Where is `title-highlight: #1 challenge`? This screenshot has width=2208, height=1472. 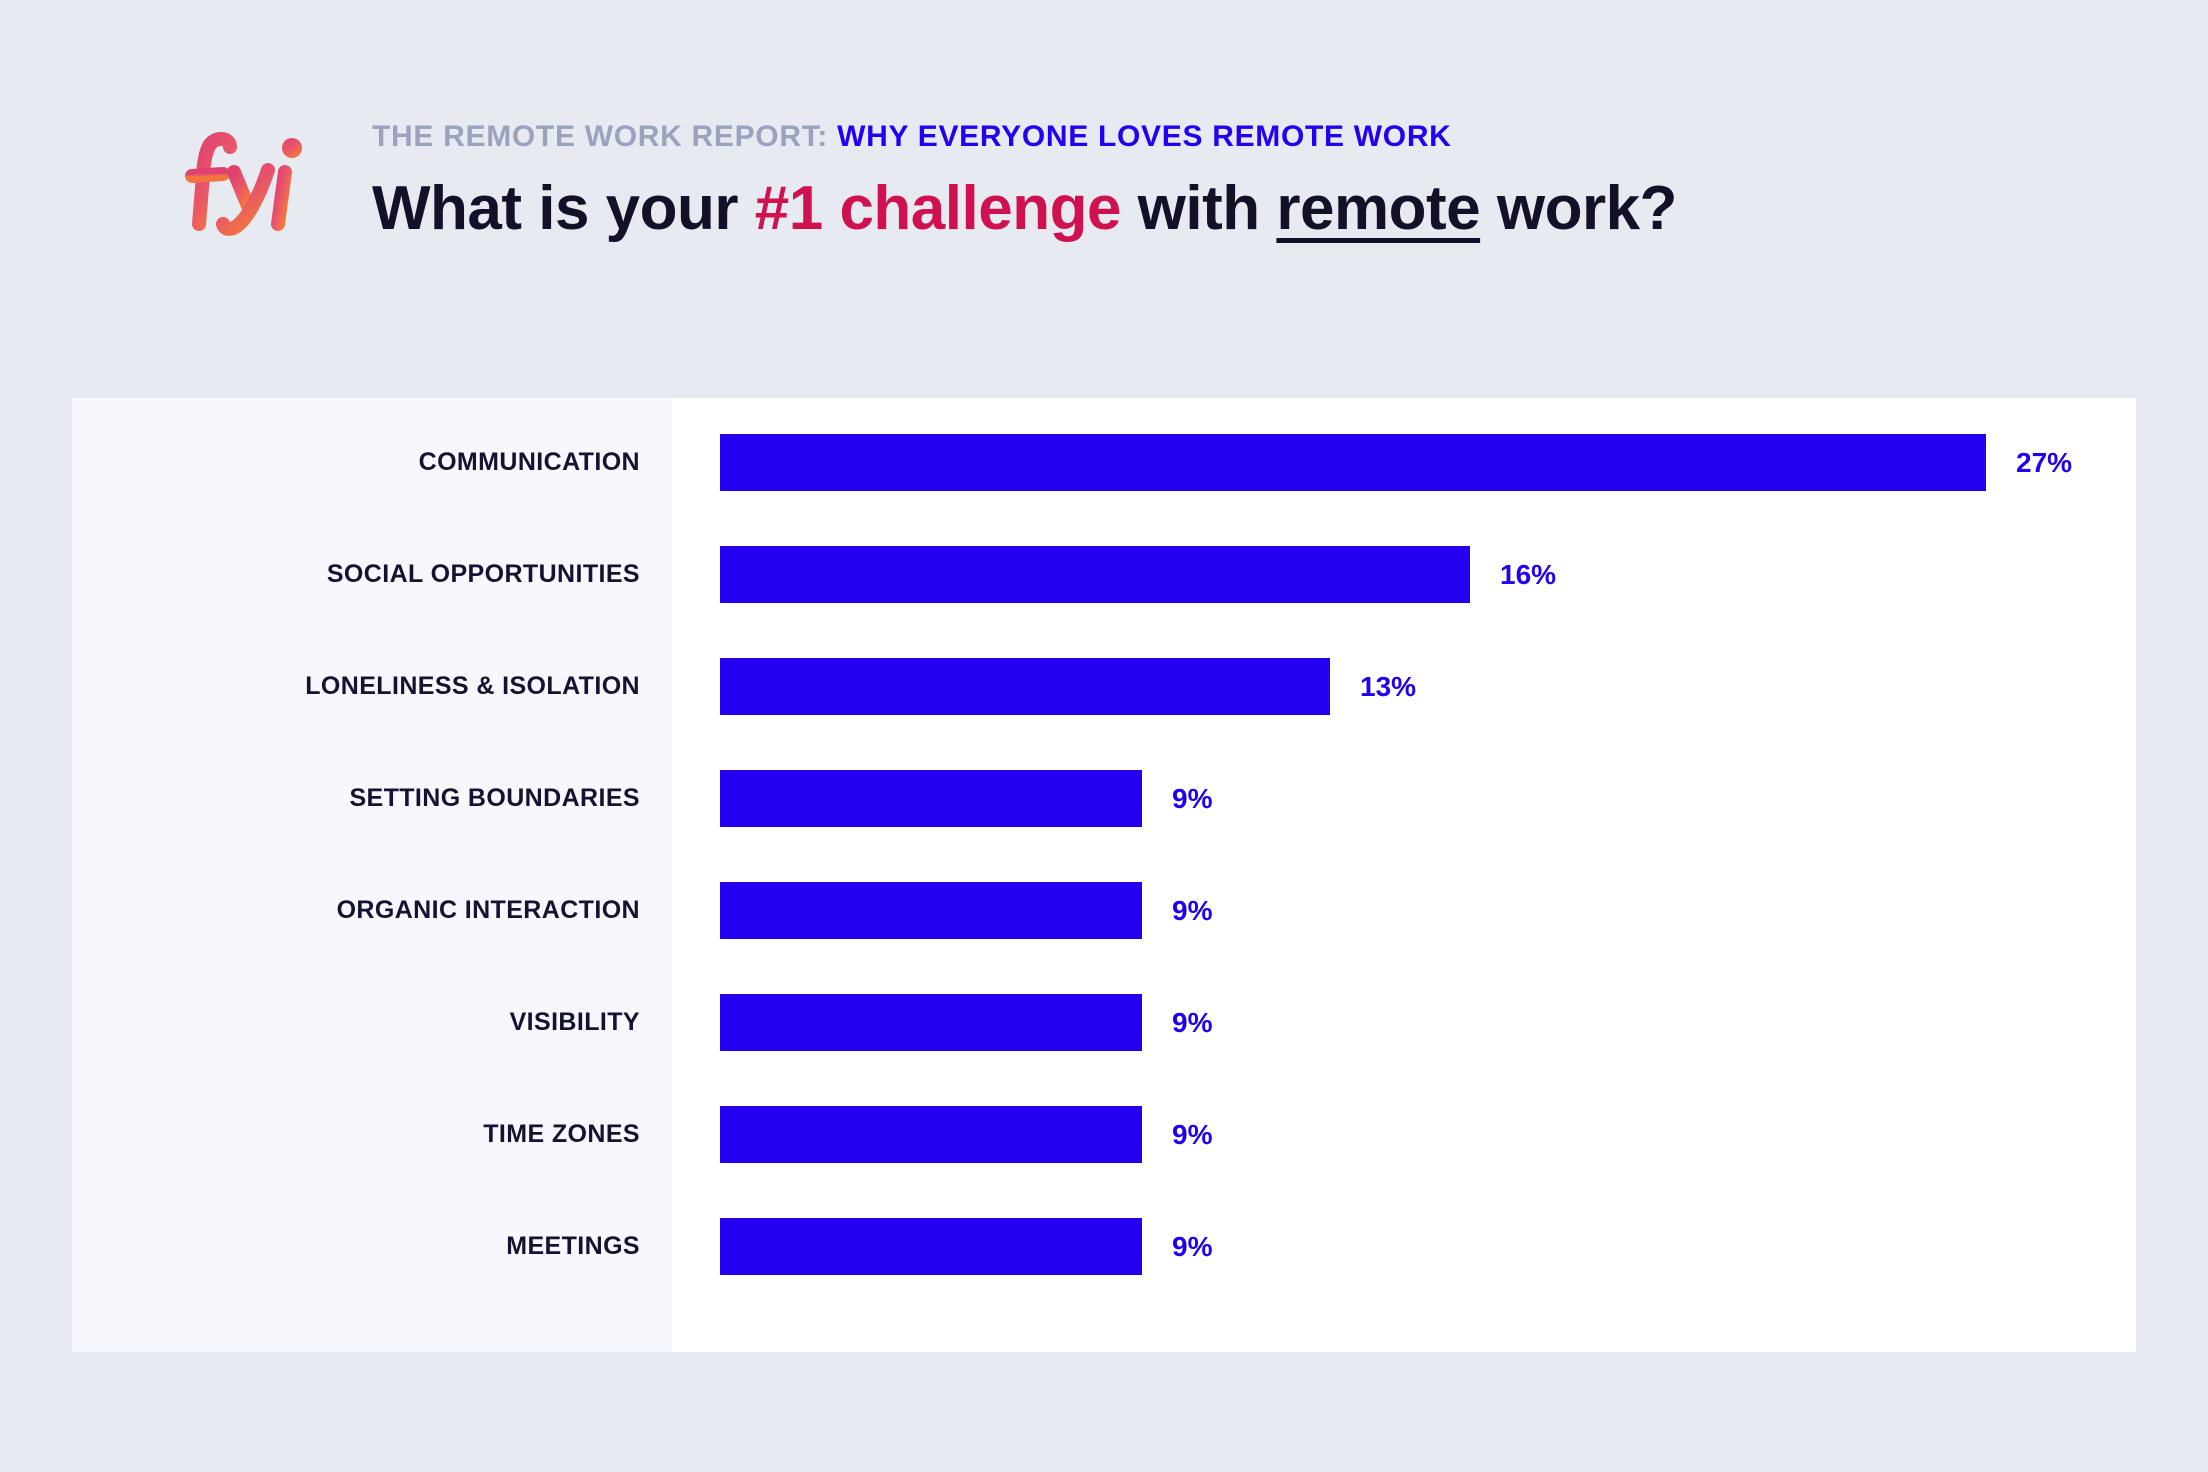
title-highlight: #1 challenge is located at coordinates (938, 208).